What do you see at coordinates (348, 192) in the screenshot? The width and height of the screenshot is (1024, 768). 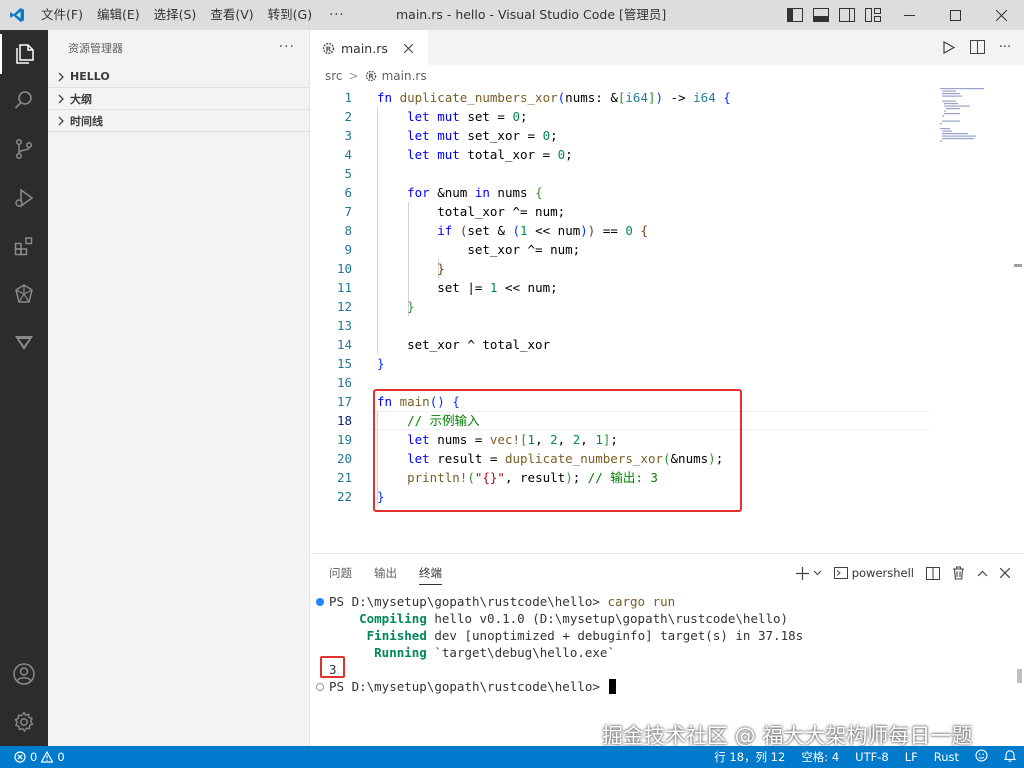 I see `line-number: 6` at bounding box center [348, 192].